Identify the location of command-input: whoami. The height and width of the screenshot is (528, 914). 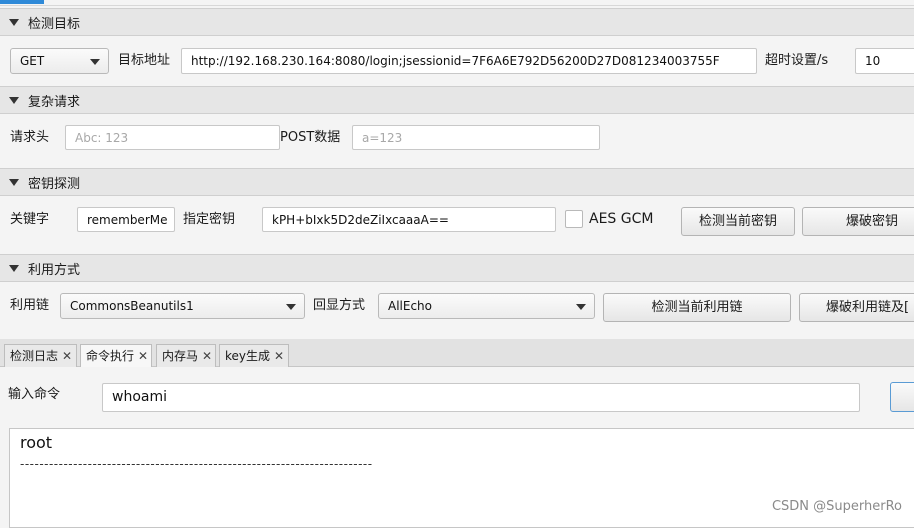
(481, 397).